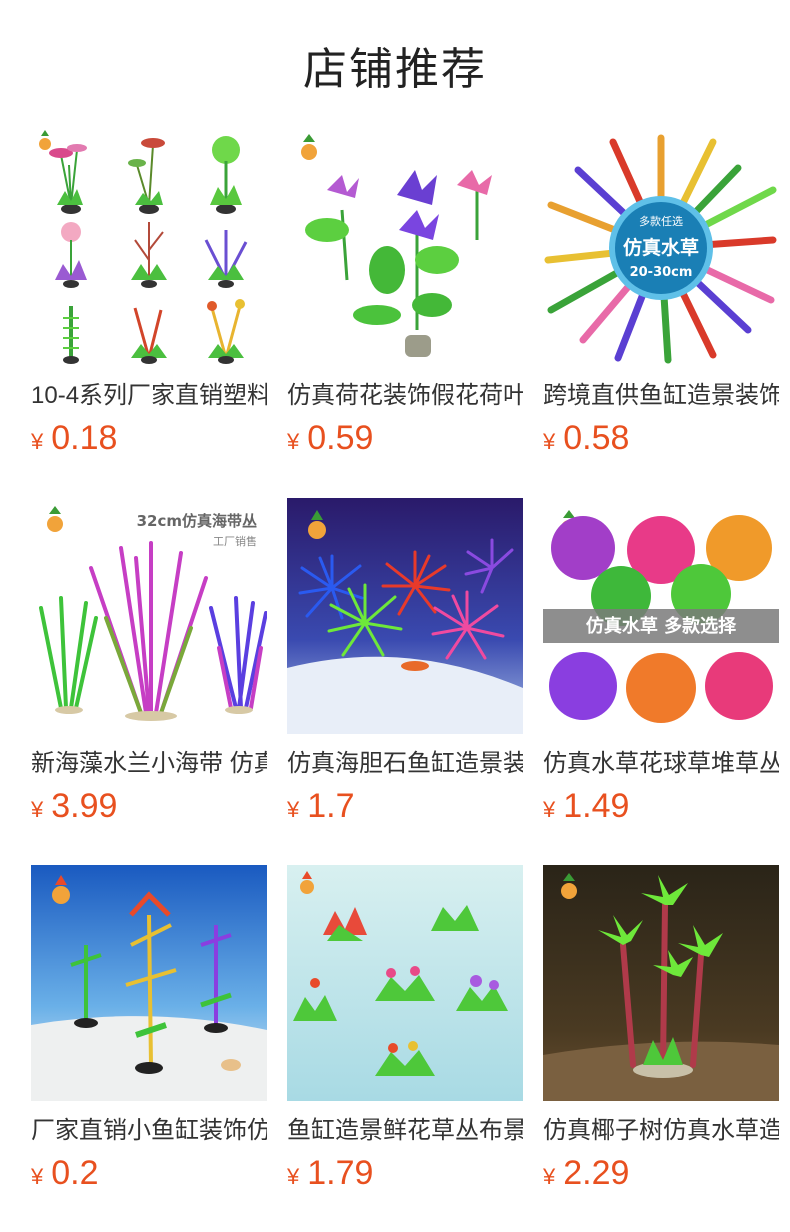 Image resolution: width=790 pixels, height=1232 pixels. Describe the element at coordinates (149, 1131) in the screenshot. I see `product-title: 厂家直销小鱼缸装饰仿真水草` at that location.